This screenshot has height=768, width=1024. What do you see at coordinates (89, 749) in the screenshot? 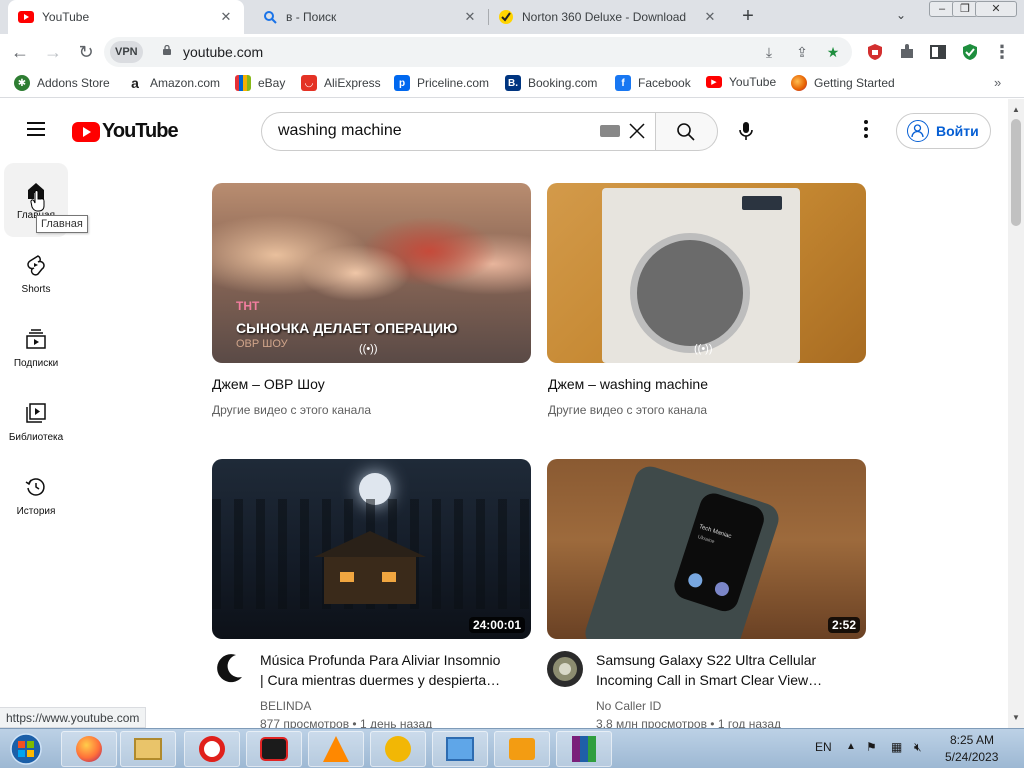
I see `taskbar-firefox` at bounding box center [89, 749].